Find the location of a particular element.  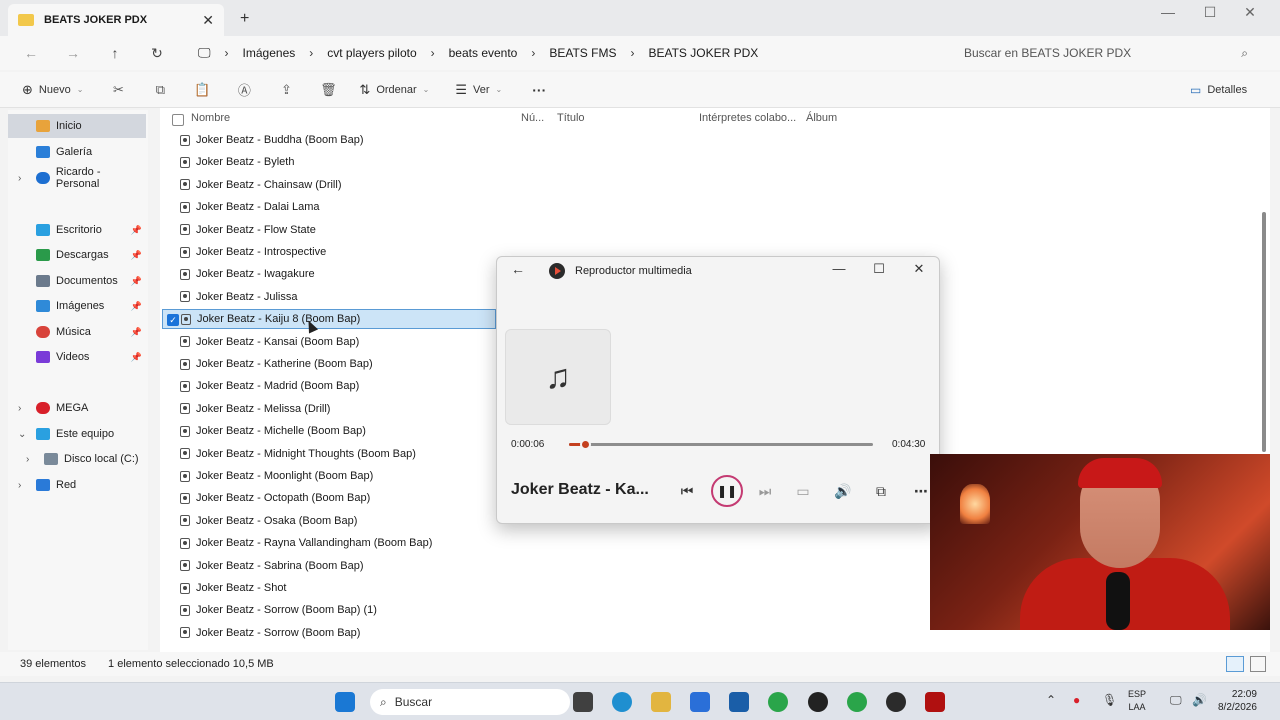

sidebar-item-descargas: Descargas 📌 is located at coordinates (77, 255).